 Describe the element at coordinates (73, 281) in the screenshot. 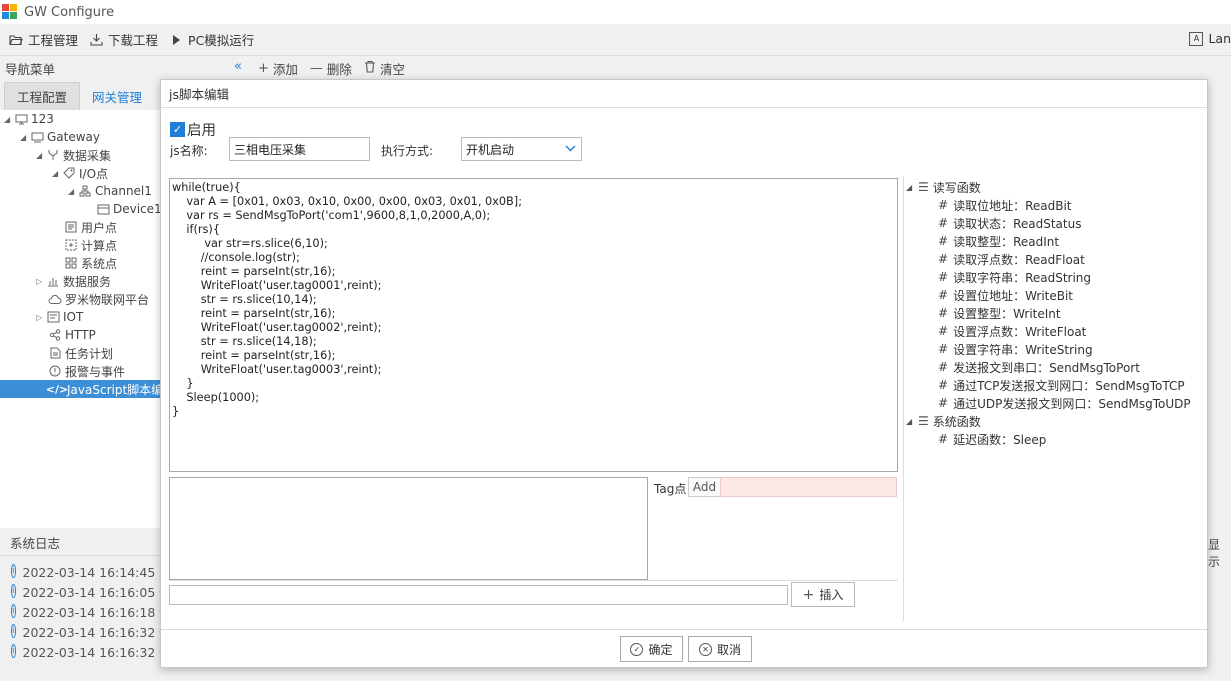

I see `tree-item-data-service: ▷ 数据服务` at that location.